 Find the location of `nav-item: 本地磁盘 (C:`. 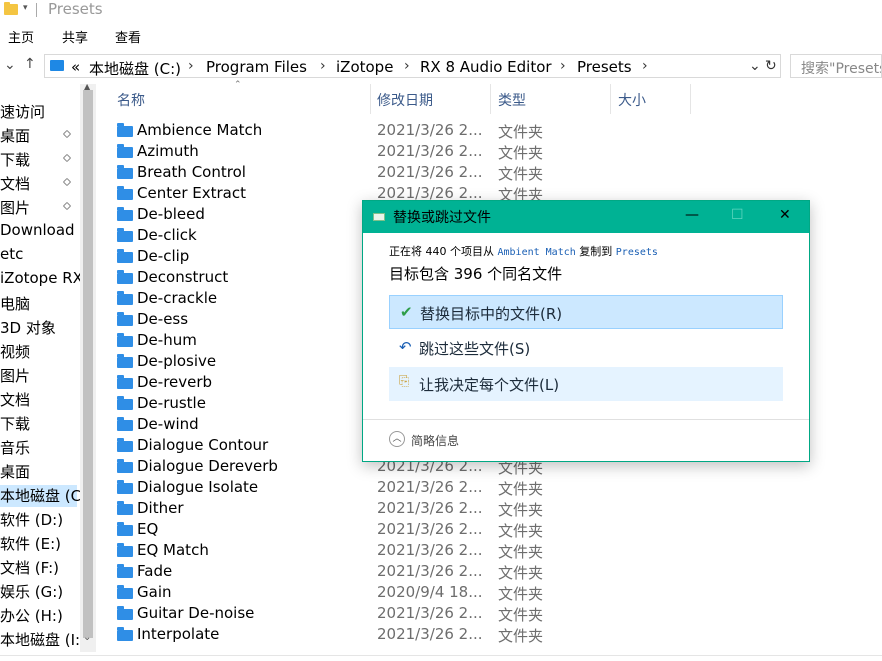

nav-item: 本地磁盘 (C: is located at coordinates (43, 496).